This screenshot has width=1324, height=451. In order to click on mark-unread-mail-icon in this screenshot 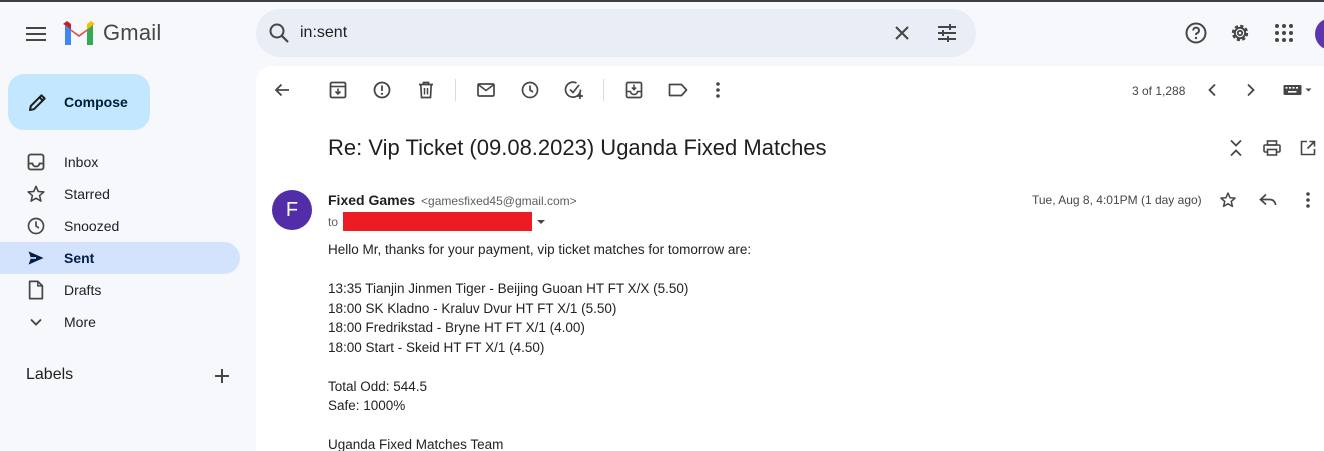, I will do `click(486, 90)`.